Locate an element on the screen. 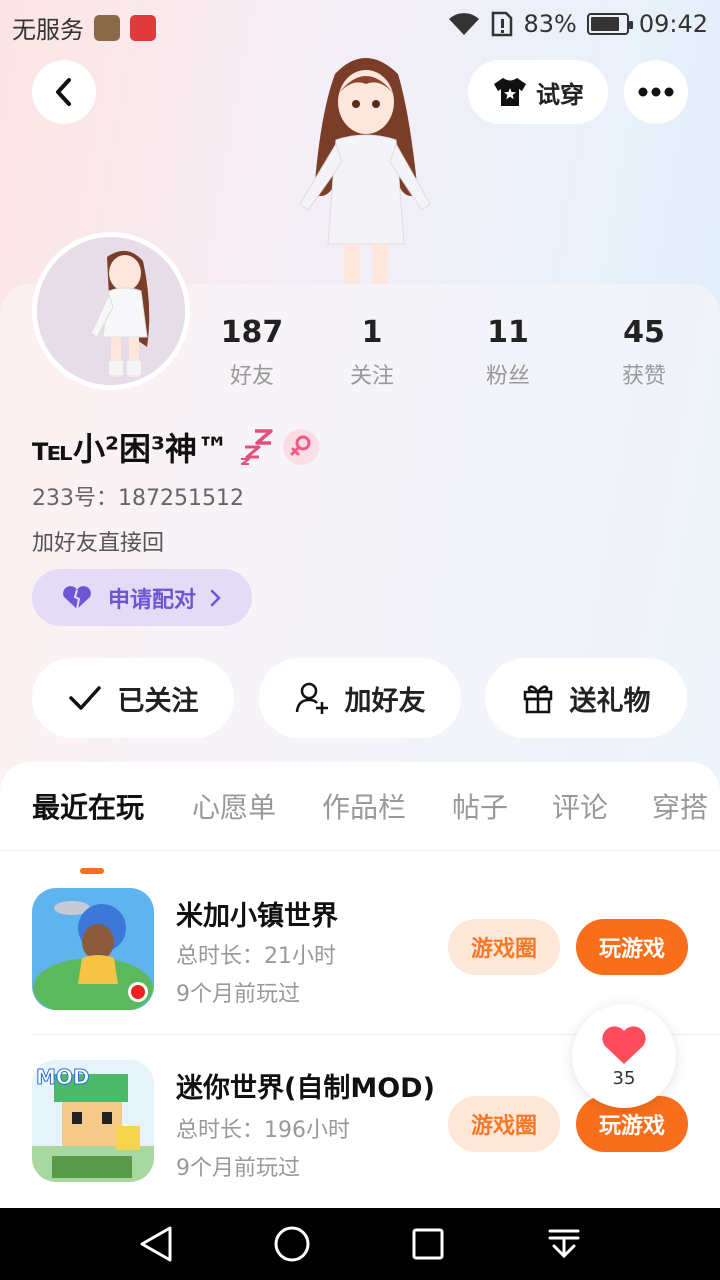  back-button is located at coordinates (64, 92).